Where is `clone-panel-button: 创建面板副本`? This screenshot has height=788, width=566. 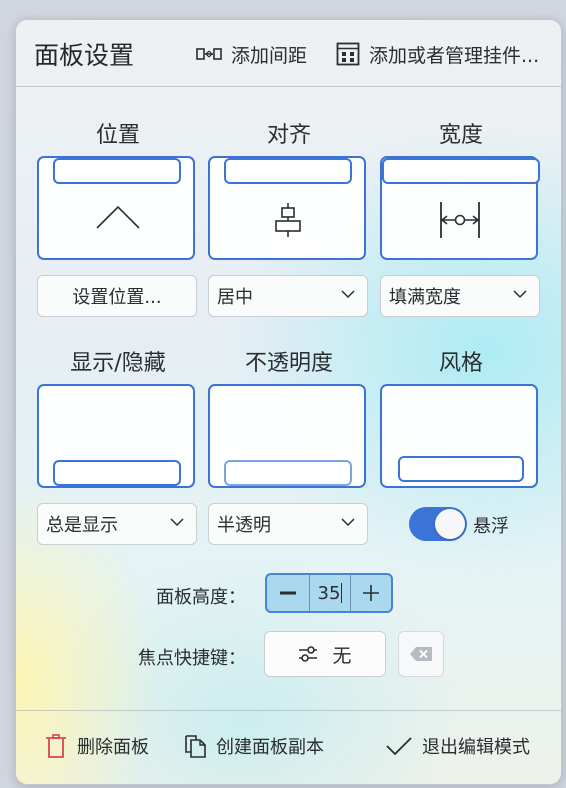 clone-panel-button: 创建面板副本 is located at coordinates (254, 746).